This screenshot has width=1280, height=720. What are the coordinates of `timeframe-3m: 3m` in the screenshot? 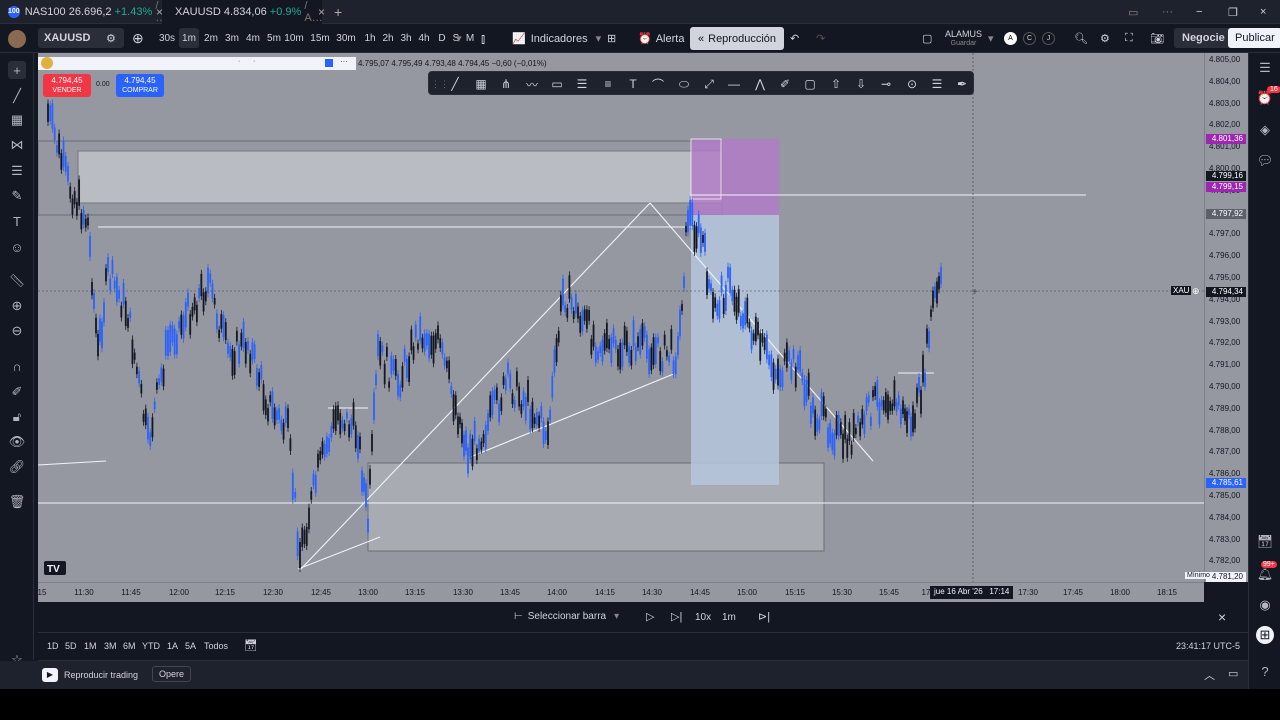 It's located at (232, 38).